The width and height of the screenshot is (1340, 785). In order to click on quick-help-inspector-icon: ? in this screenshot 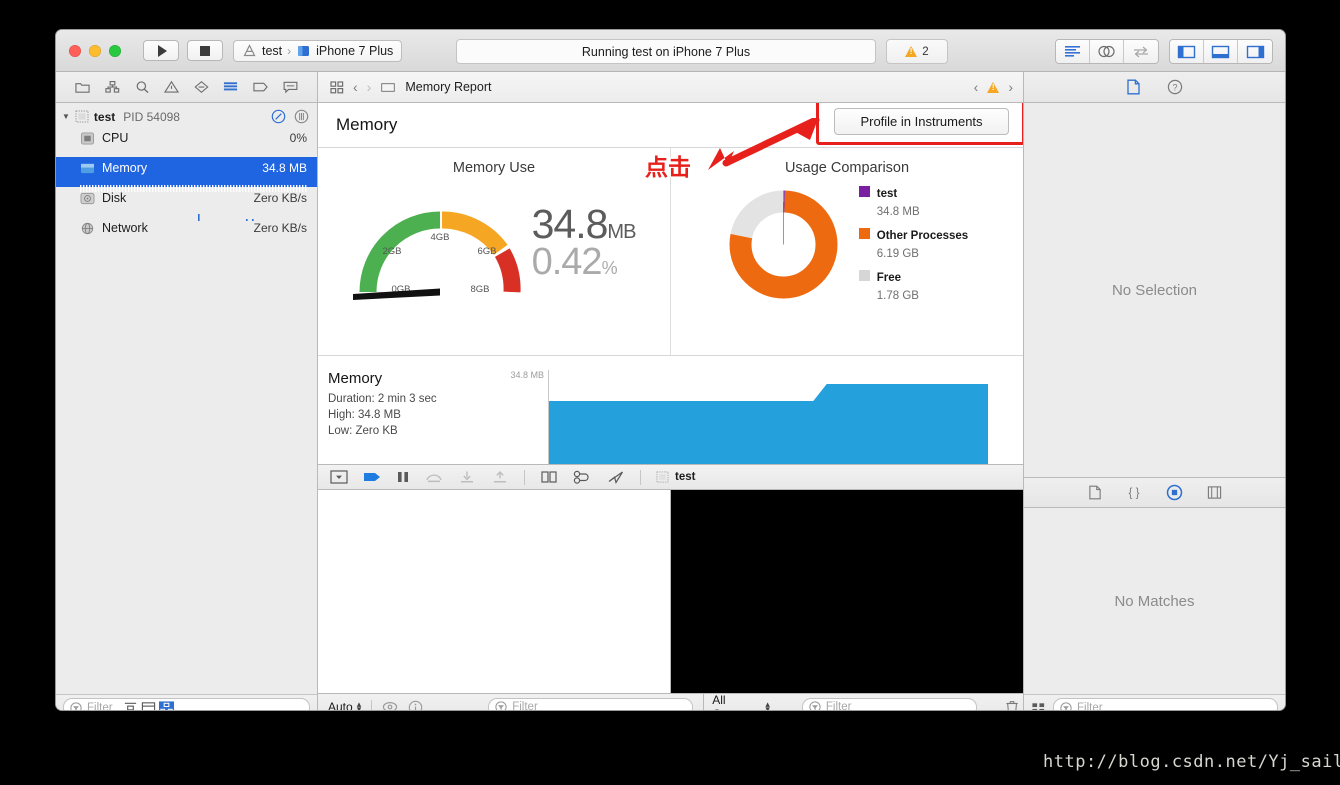, I will do `click(1175, 87)`.